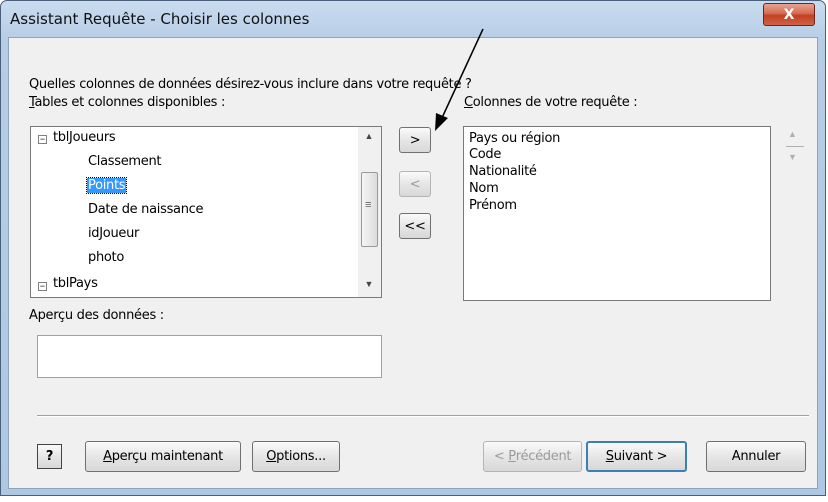  Describe the element at coordinates (459, 79) in the screenshot. I see `annotation-arrow-icon` at that location.